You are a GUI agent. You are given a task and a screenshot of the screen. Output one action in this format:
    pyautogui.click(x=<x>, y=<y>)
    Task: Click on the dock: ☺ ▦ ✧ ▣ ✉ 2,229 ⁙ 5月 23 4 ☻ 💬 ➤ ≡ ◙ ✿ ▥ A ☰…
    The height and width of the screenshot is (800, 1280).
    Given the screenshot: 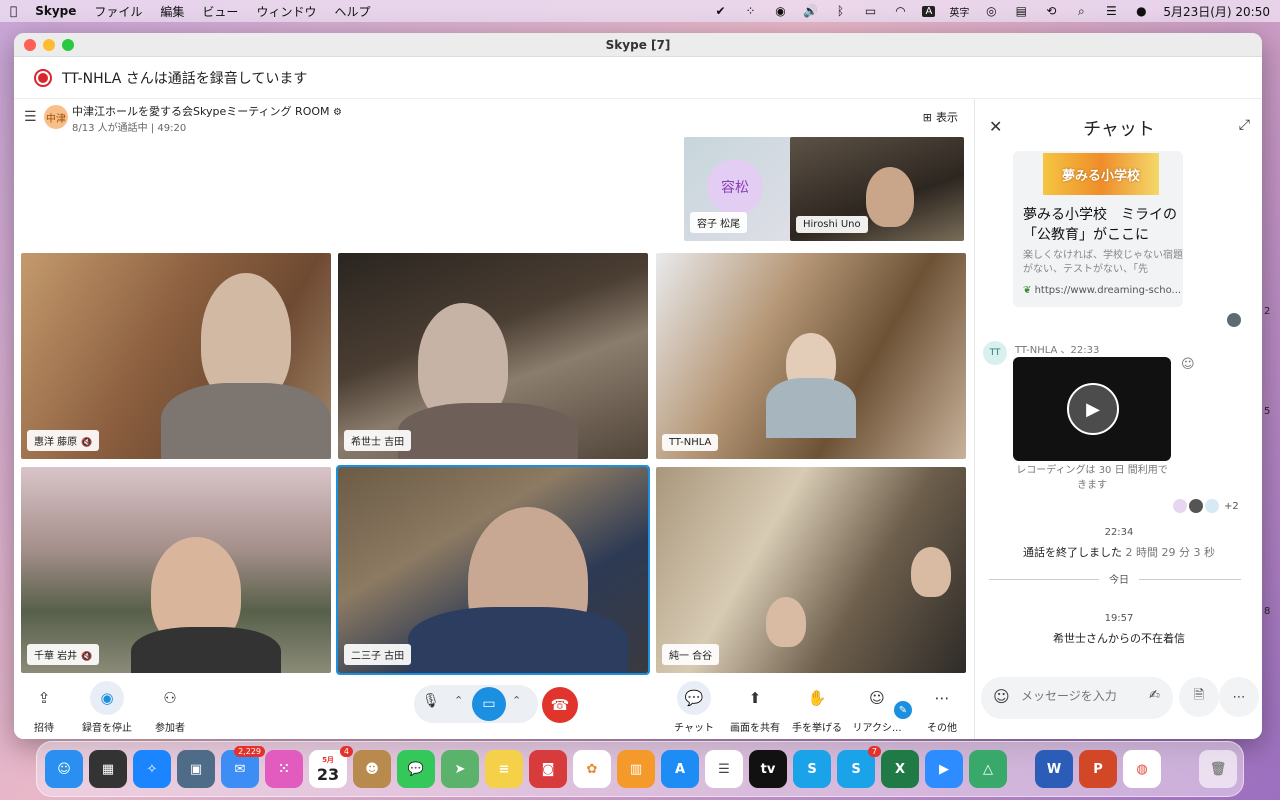 What is the action you would take?
    pyautogui.click(x=640, y=769)
    